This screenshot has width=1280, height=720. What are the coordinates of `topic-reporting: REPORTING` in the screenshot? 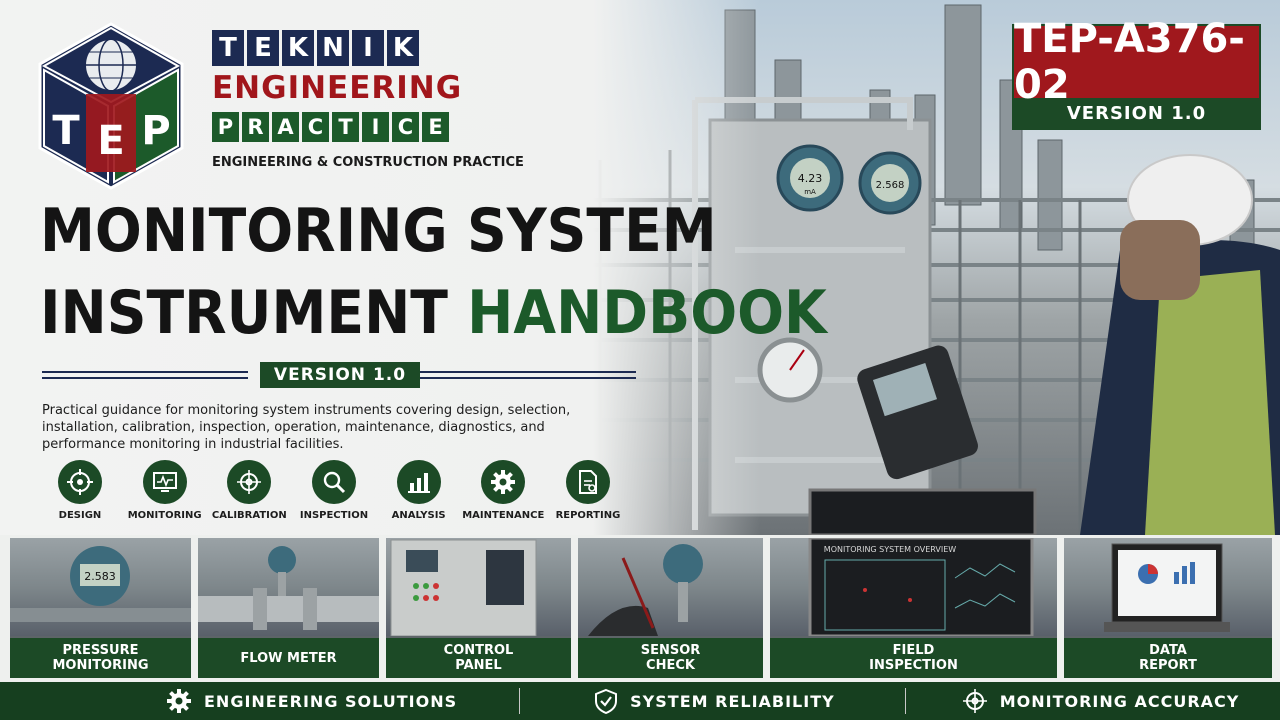 It's located at (588, 490).